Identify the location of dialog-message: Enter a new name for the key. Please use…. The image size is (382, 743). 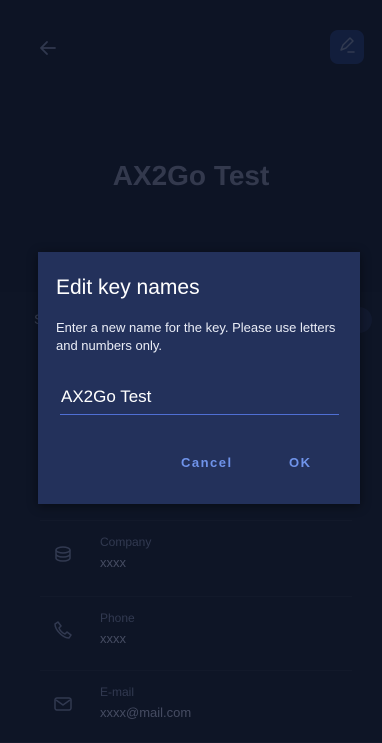
(196, 336).